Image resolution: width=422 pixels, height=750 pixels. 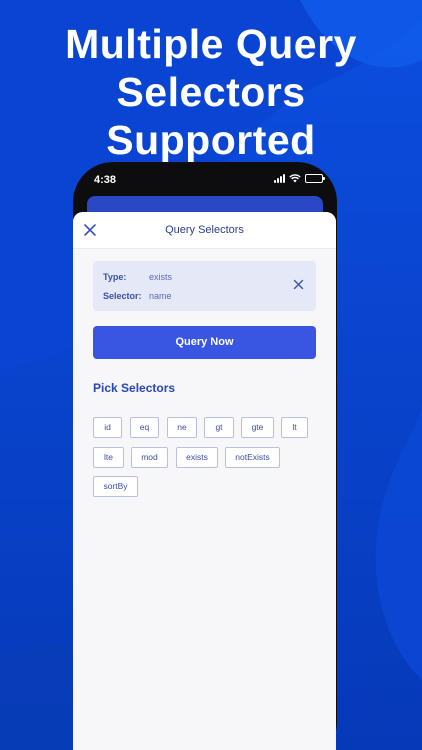 What do you see at coordinates (149, 457) in the screenshot?
I see `chip-mod: mod` at bounding box center [149, 457].